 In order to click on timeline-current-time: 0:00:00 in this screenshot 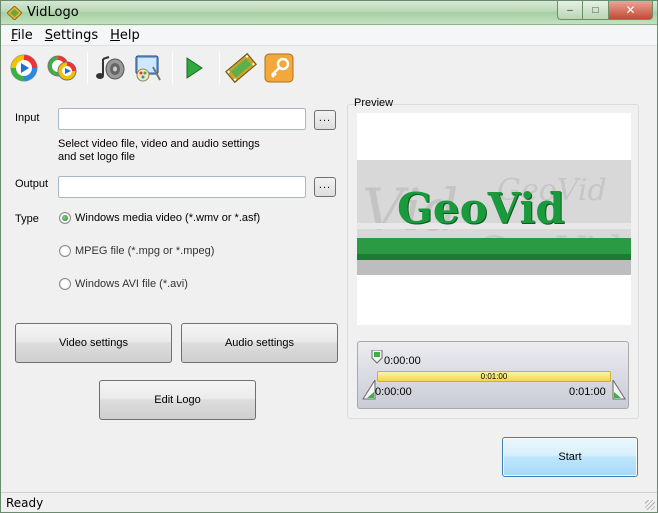, I will do `click(402, 361)`.